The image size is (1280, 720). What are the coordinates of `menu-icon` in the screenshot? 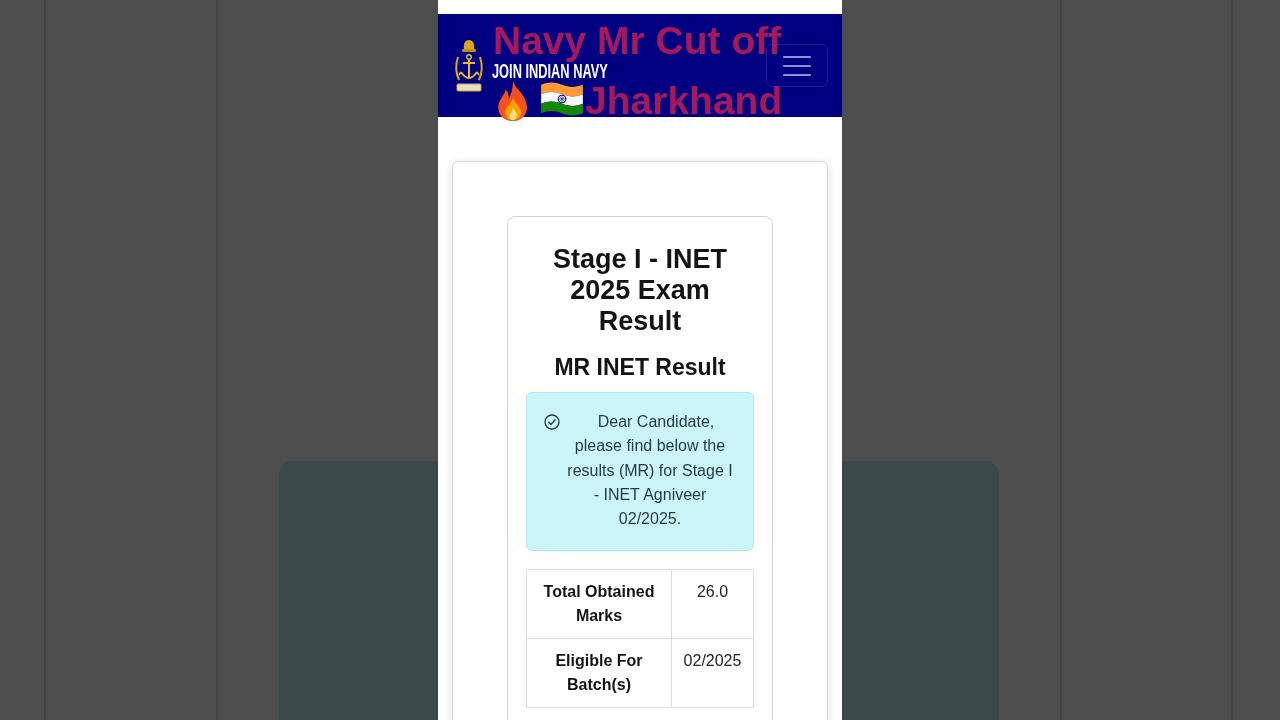 It's located at (797, 65).